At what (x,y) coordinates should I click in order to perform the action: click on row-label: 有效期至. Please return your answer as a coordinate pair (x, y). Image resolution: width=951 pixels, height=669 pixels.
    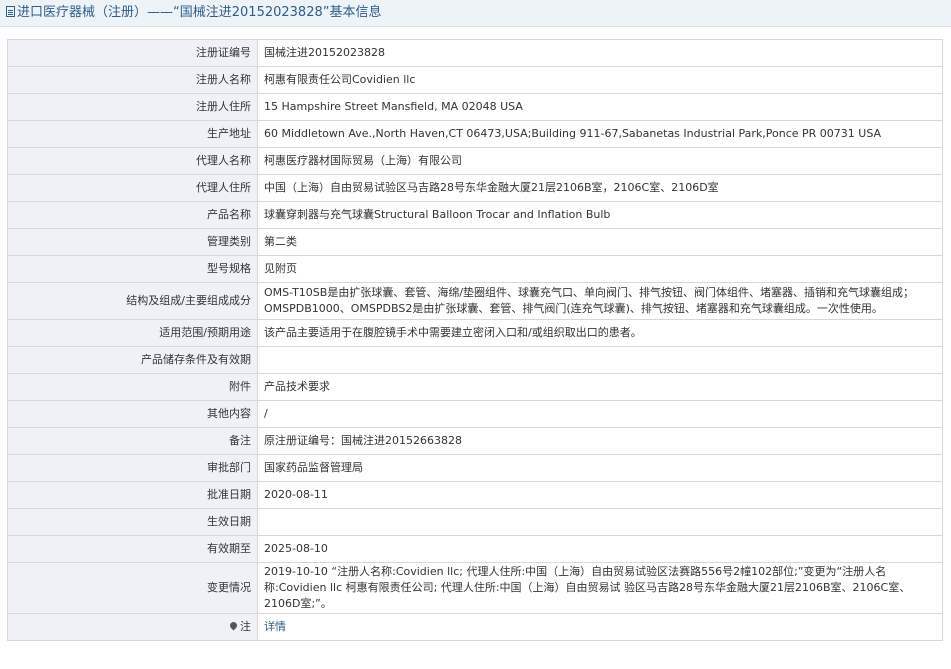
    Looking at the image, I should click on (132, 549).